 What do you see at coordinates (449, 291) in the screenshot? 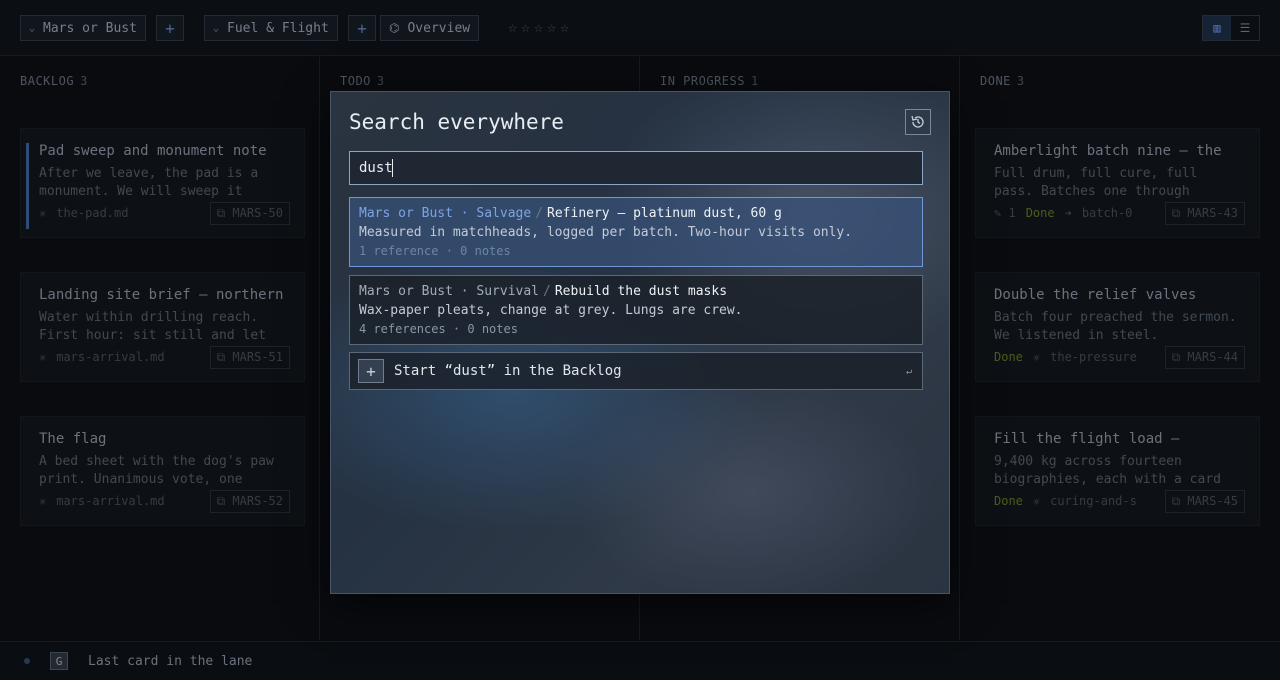
I see `result-path: Mars or Bust · Survival` at bounding box center [449, 291].